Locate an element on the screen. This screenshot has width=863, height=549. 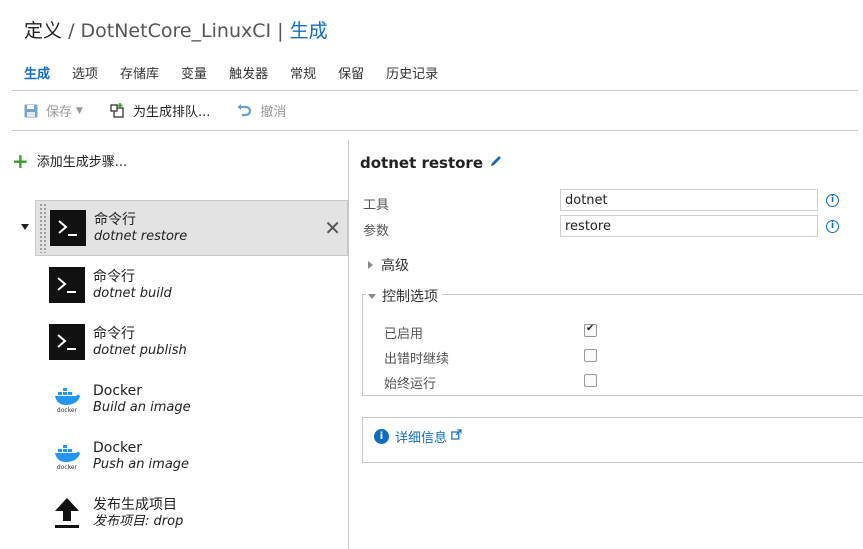
page-title: 定义 / DotNetCore_LinuxCI | 生成 is located at coordinates (176, 29).